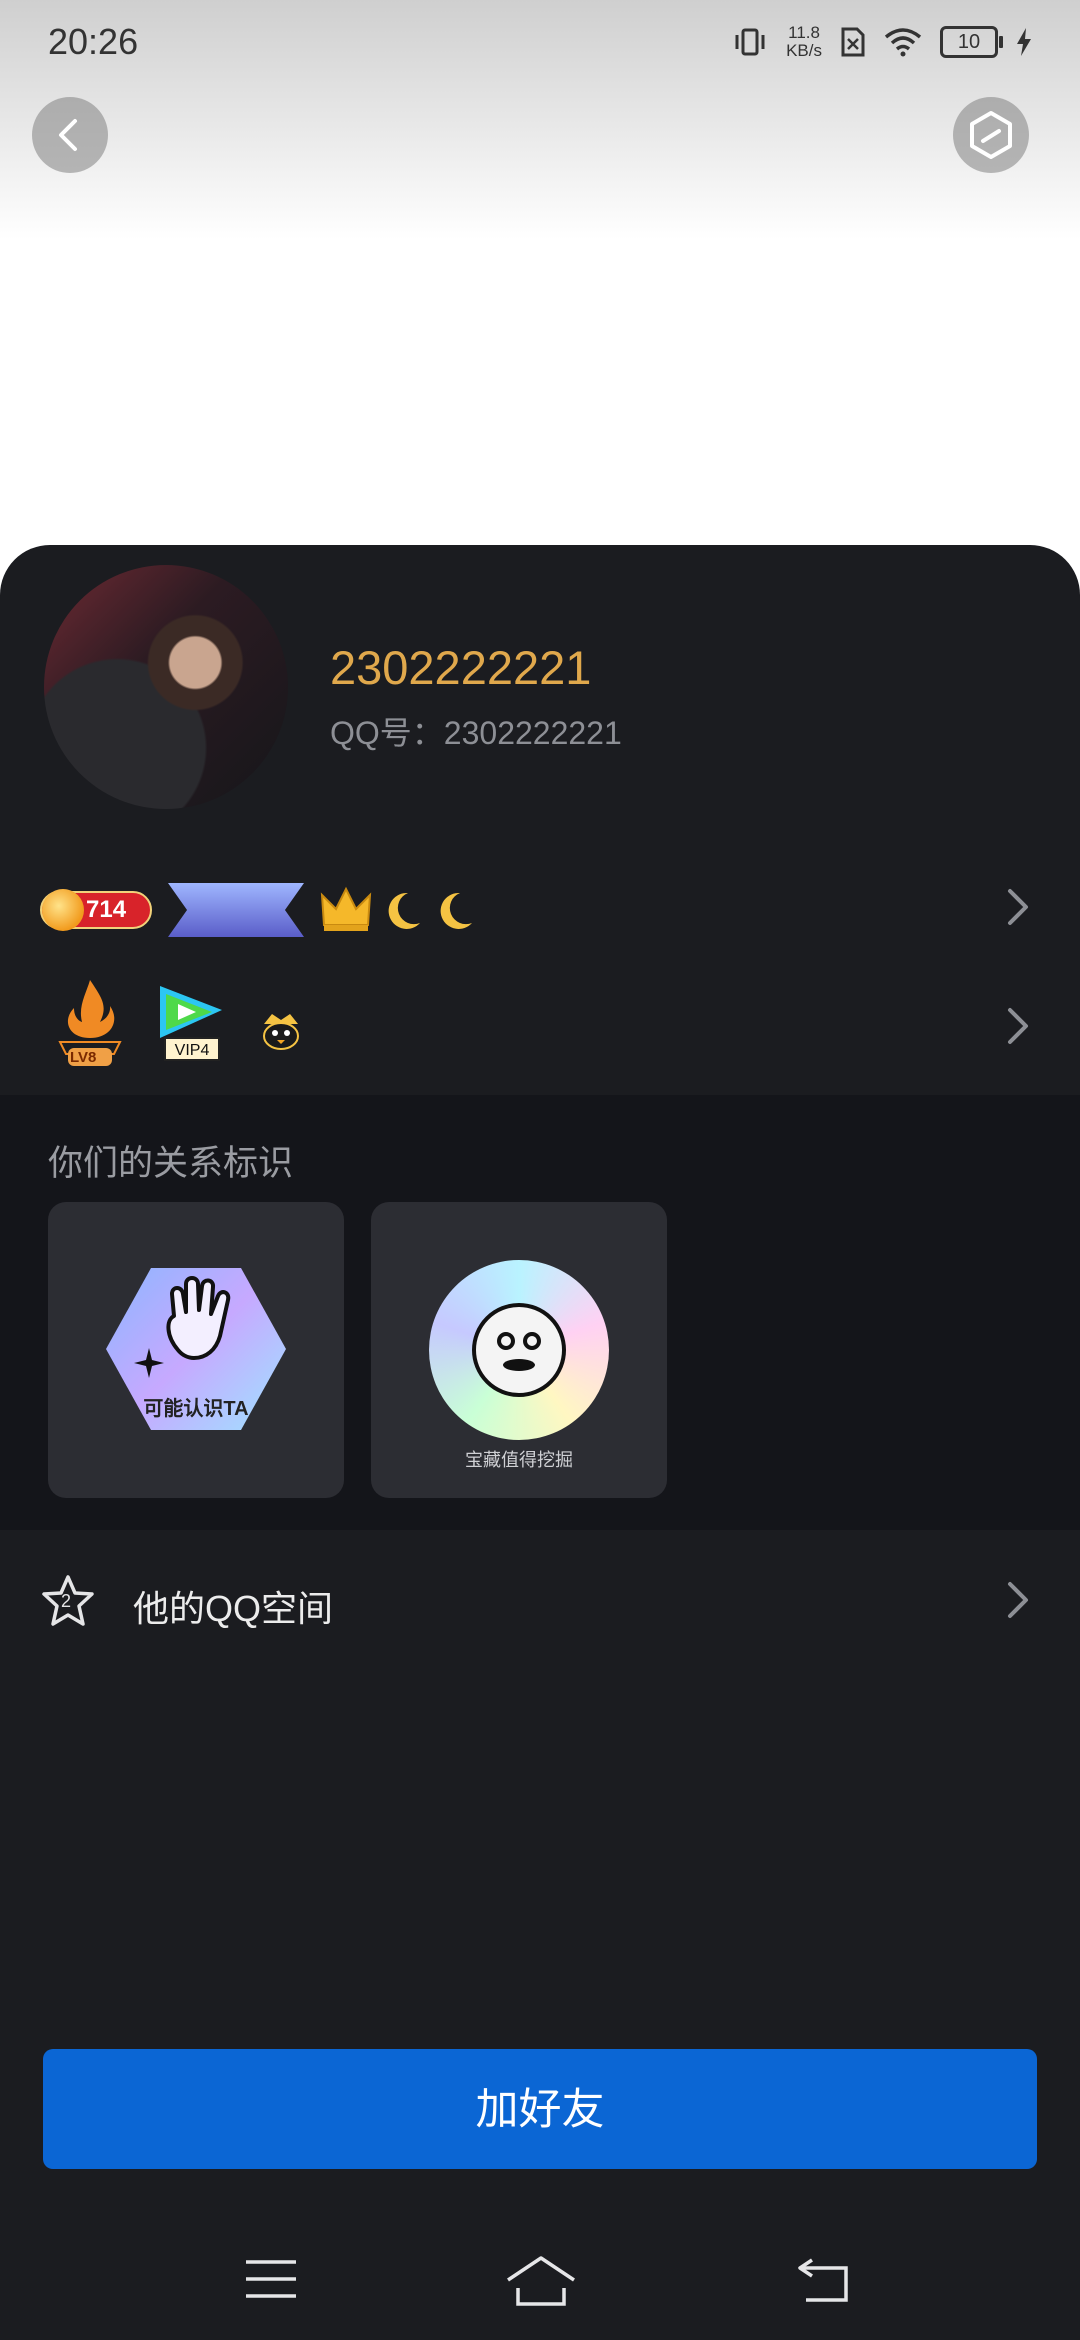 This screenshot has width=1080, height=2340. I want to click on relationship-tile-treasure: 宝藏值得挖掘, so click(519, 1350).